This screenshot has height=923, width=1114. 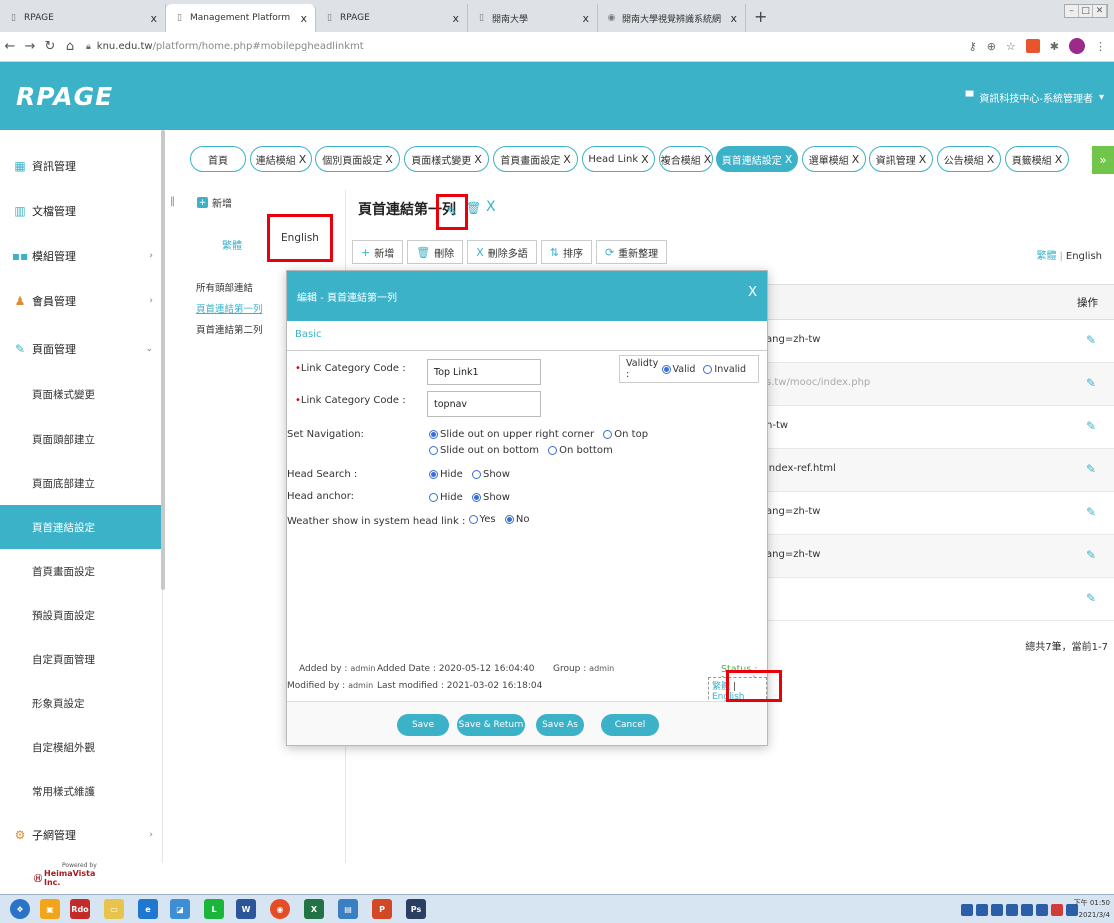 What do you see at coordinates (482, 519) in the screenshot?
I see `radio-weather-yes: Yes` at bounding box center [482, 519].